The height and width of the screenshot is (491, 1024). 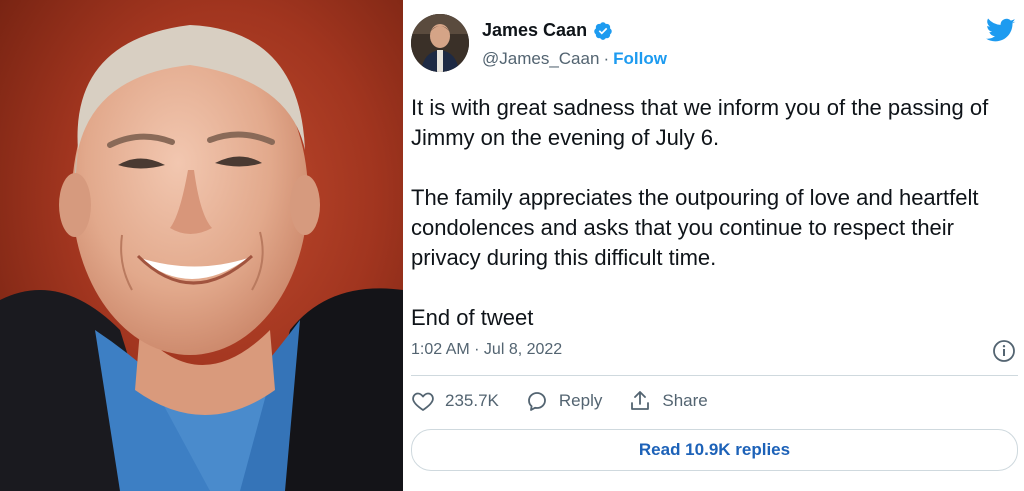 I want to click on avatar-image, so click(x=440, y=43).